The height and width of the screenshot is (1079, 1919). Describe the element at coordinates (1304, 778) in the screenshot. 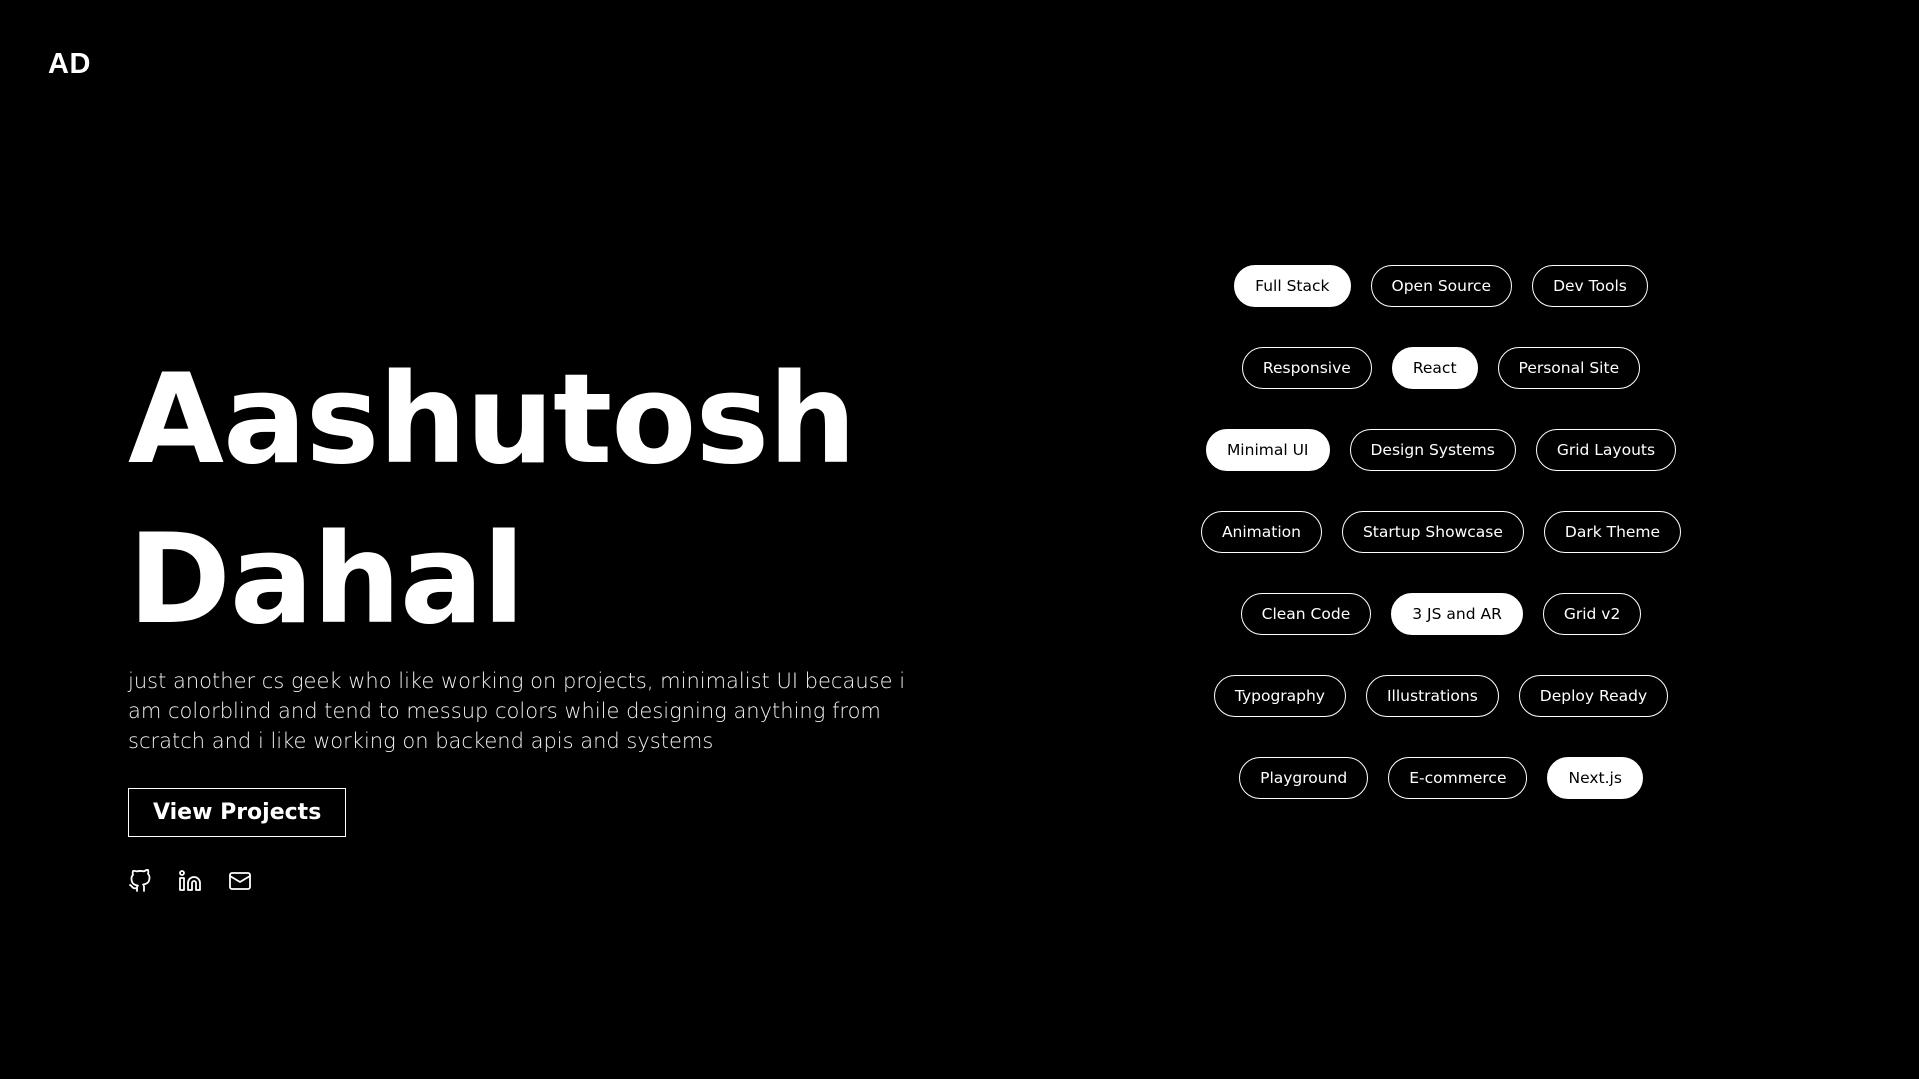

I see `tag-pill: Playground` at that location.